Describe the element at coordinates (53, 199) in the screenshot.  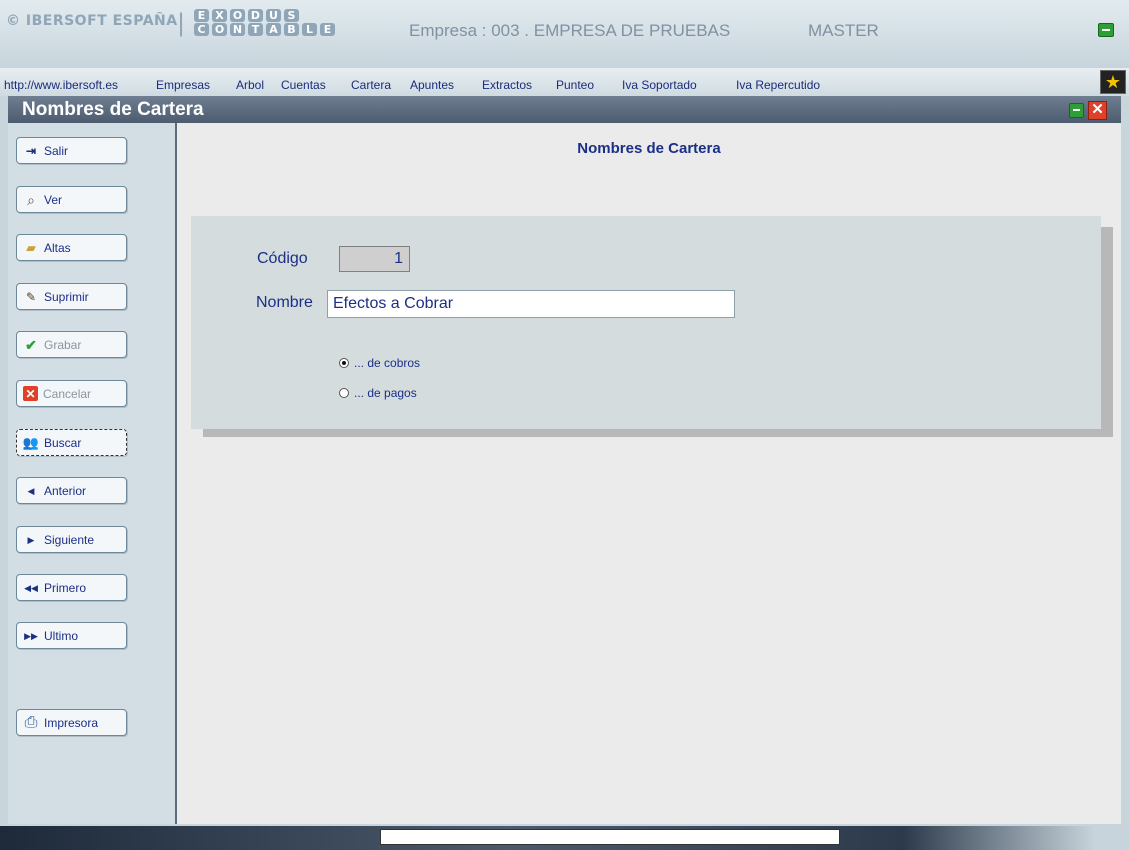
I see `ver-label: Ver` at that location.